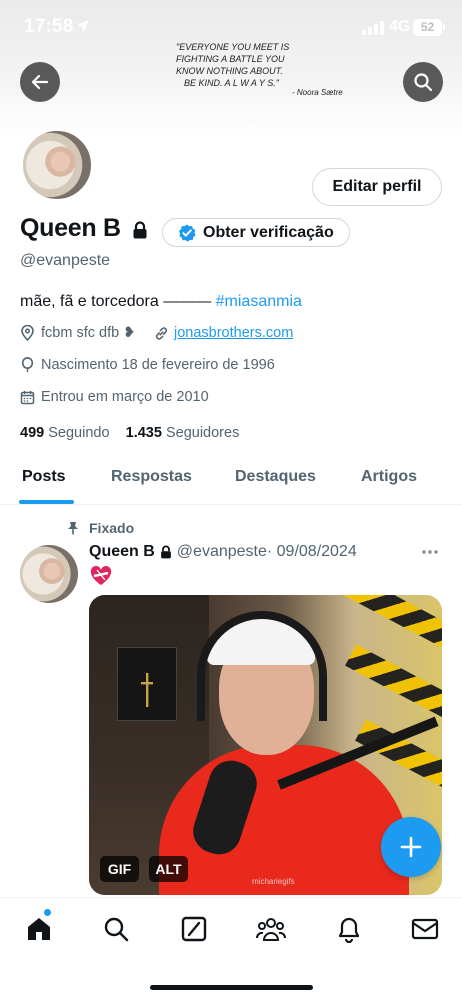  I want to click on link-text: jonasbrothers.com, so click(233, 333).